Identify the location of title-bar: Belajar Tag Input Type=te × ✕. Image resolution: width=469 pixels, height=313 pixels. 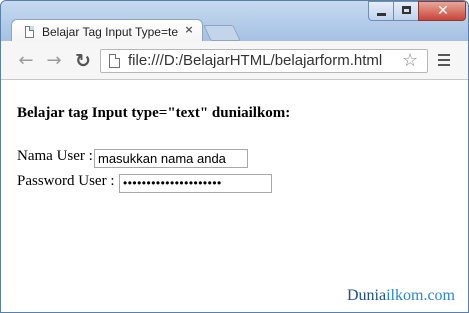
(234, 22).